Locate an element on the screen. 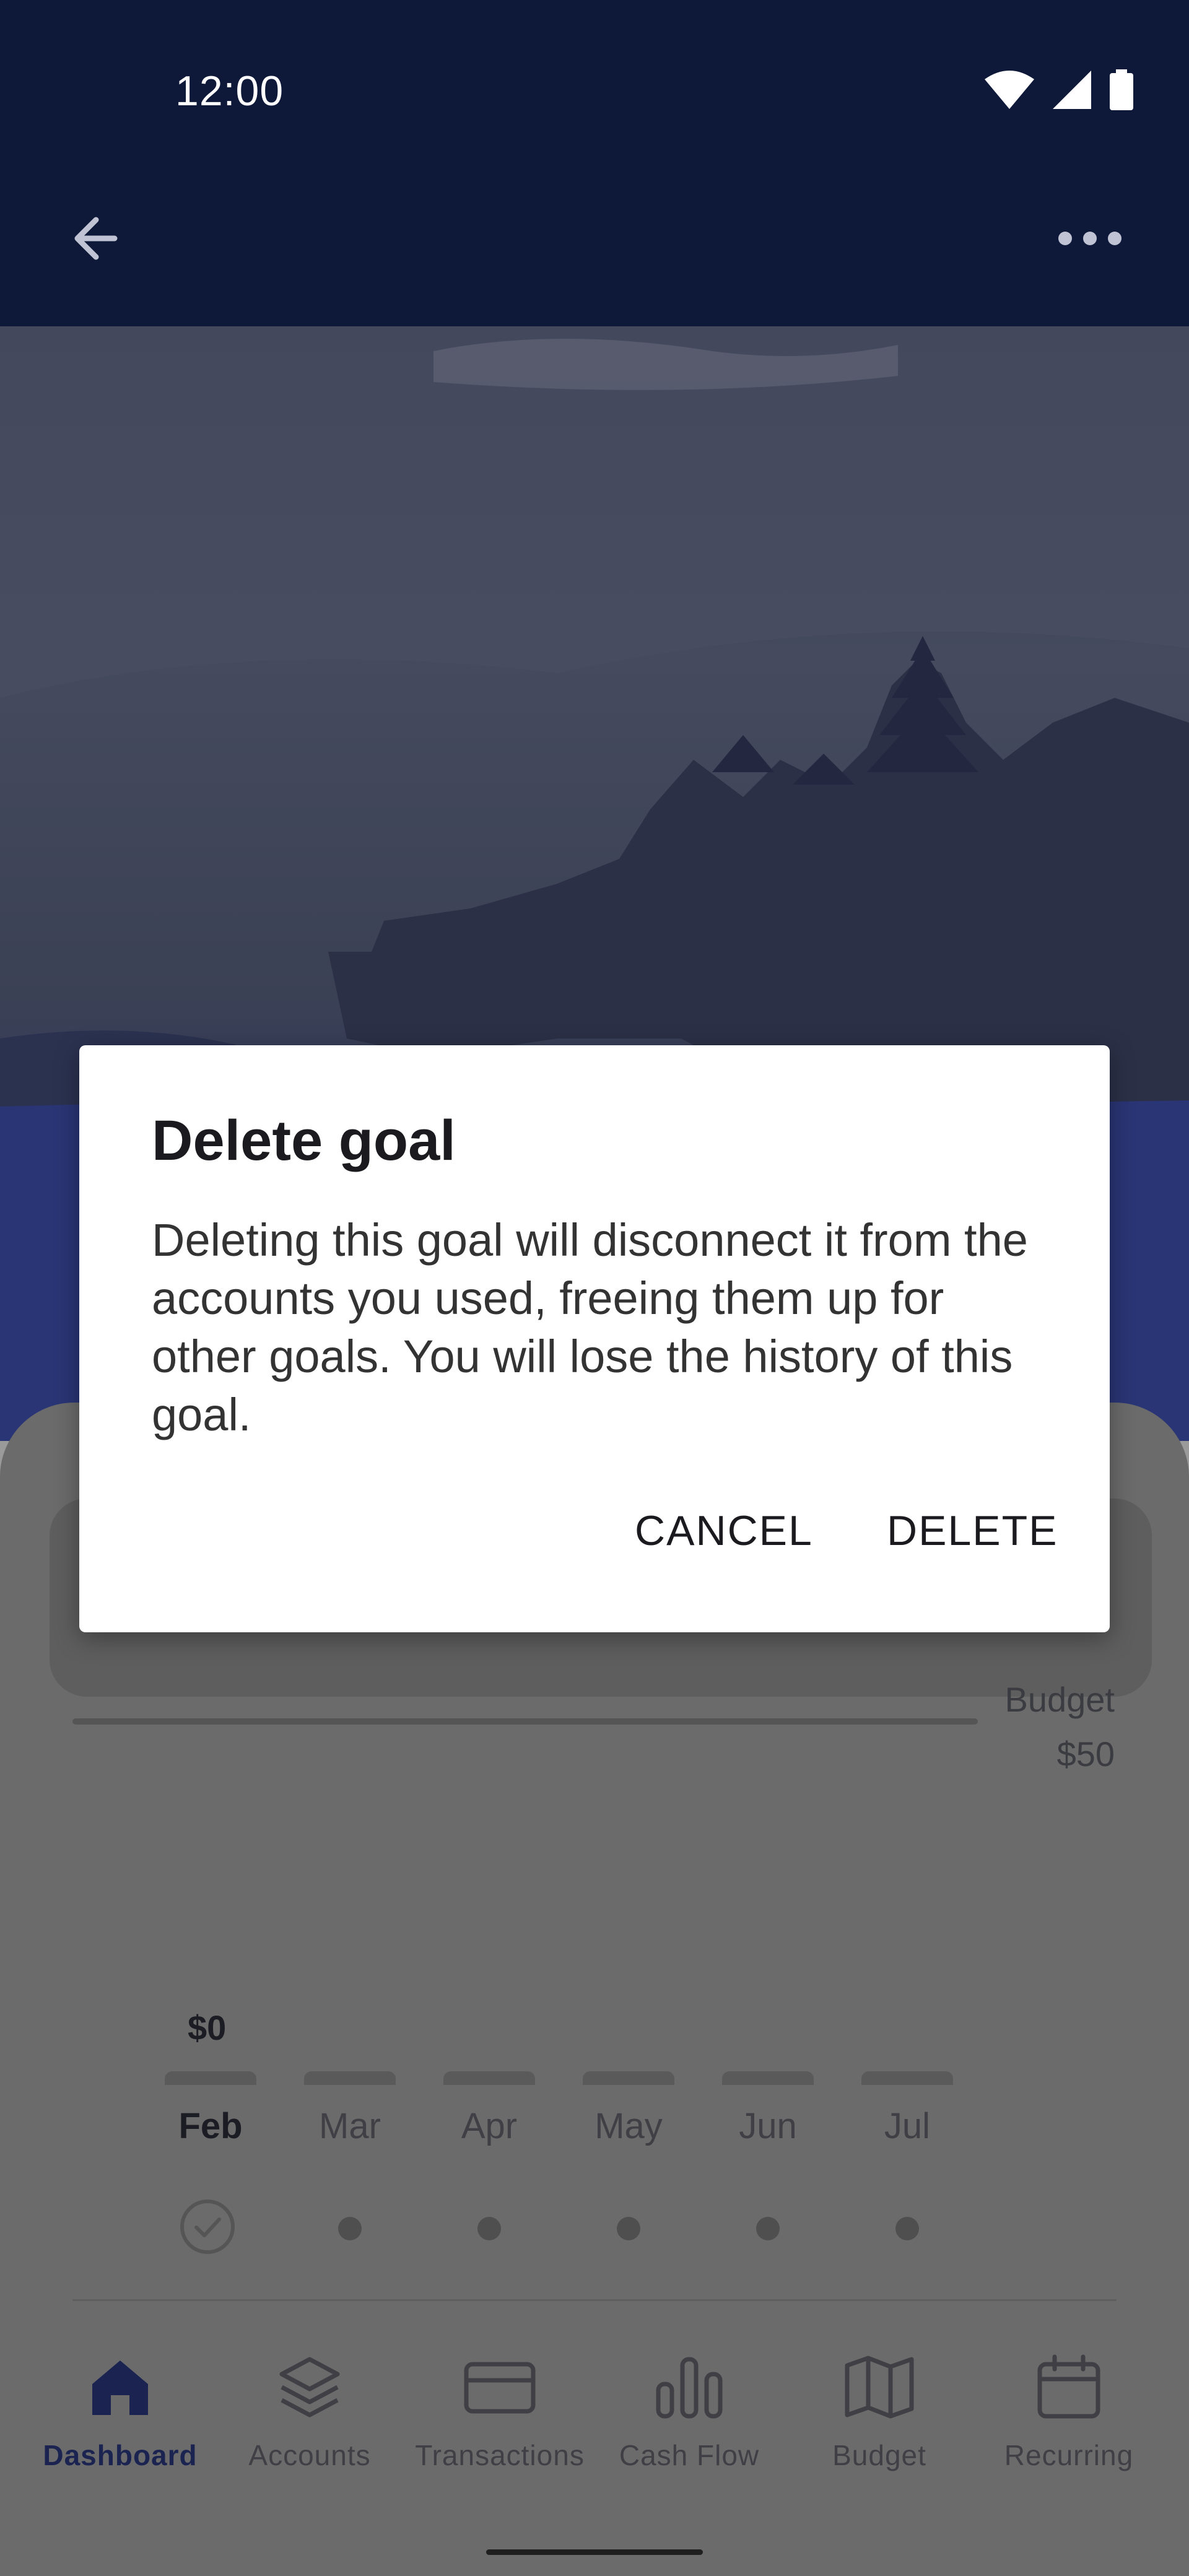  dialog-title: Delete goal is located at coordinates (304, 1140).